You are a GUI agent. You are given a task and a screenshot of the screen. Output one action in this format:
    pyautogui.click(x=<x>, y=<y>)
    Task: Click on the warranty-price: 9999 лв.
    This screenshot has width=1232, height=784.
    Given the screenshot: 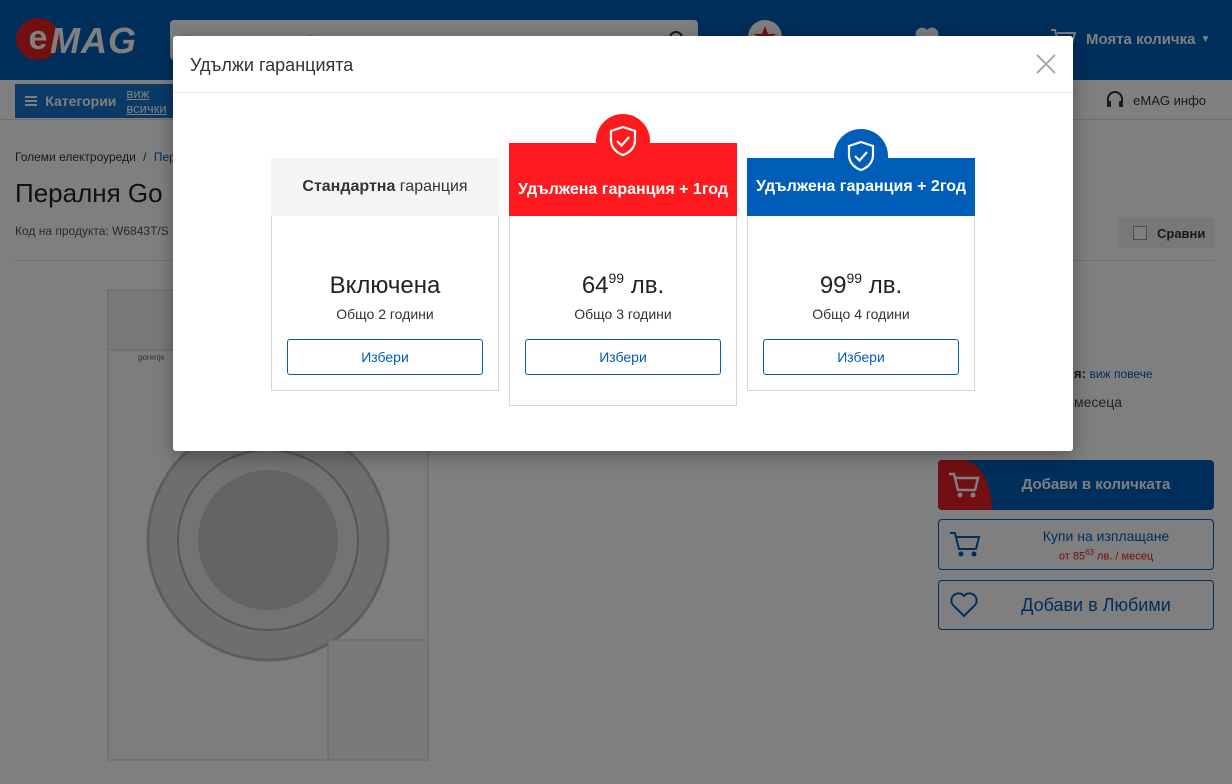 What is the action you would take?
    pyautogui.click(x=861, y=284)
    